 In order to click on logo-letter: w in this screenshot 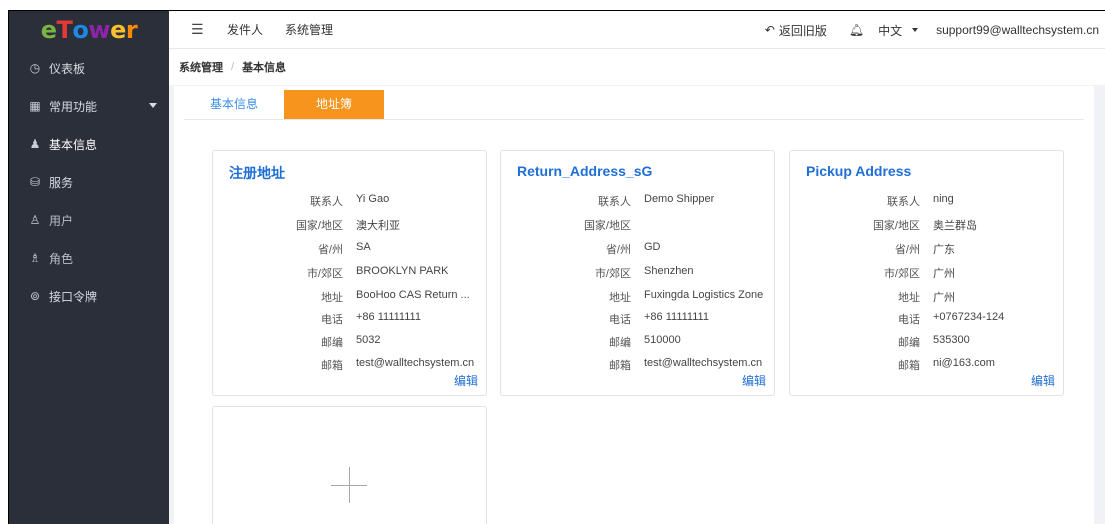, I will do `click(99, 30)`.